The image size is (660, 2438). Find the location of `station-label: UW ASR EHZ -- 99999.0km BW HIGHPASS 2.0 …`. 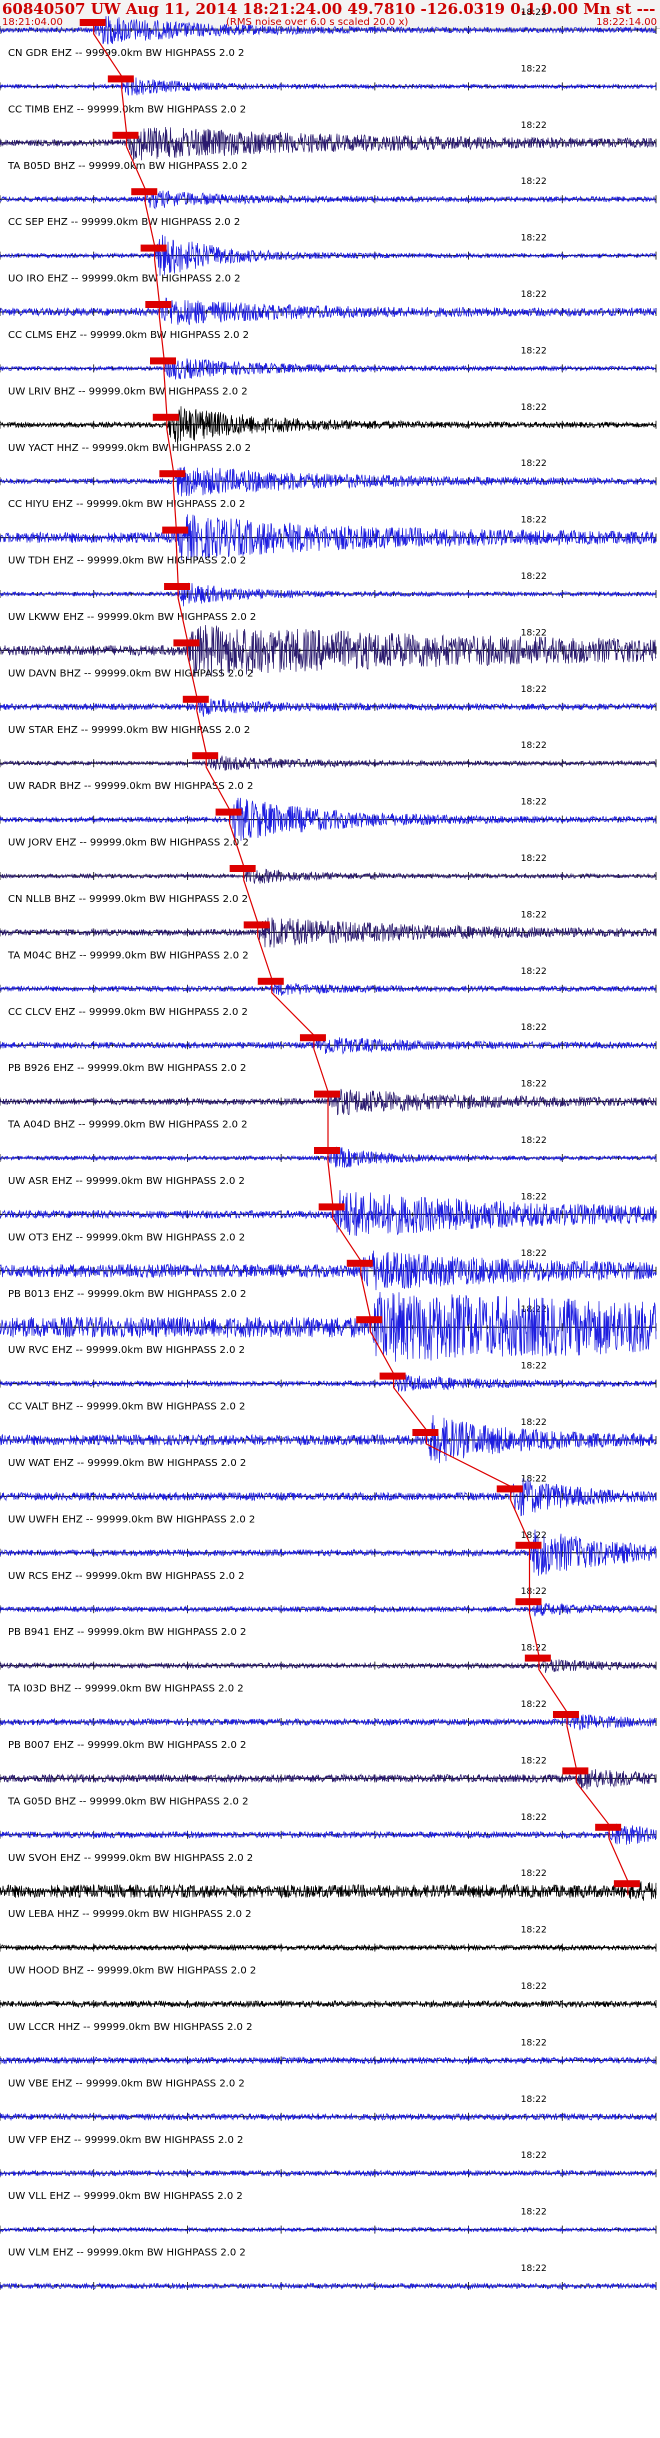

station-label: UW ASR EHZ -- 99999.0km BW HIGHPASS 2.0 … is located at coordinates (126, 1181).